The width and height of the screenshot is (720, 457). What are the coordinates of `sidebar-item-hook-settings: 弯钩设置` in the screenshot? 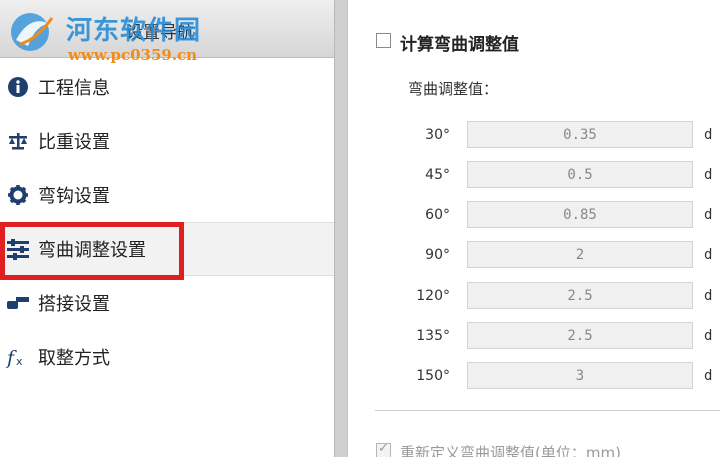 It's located at (167, 195).